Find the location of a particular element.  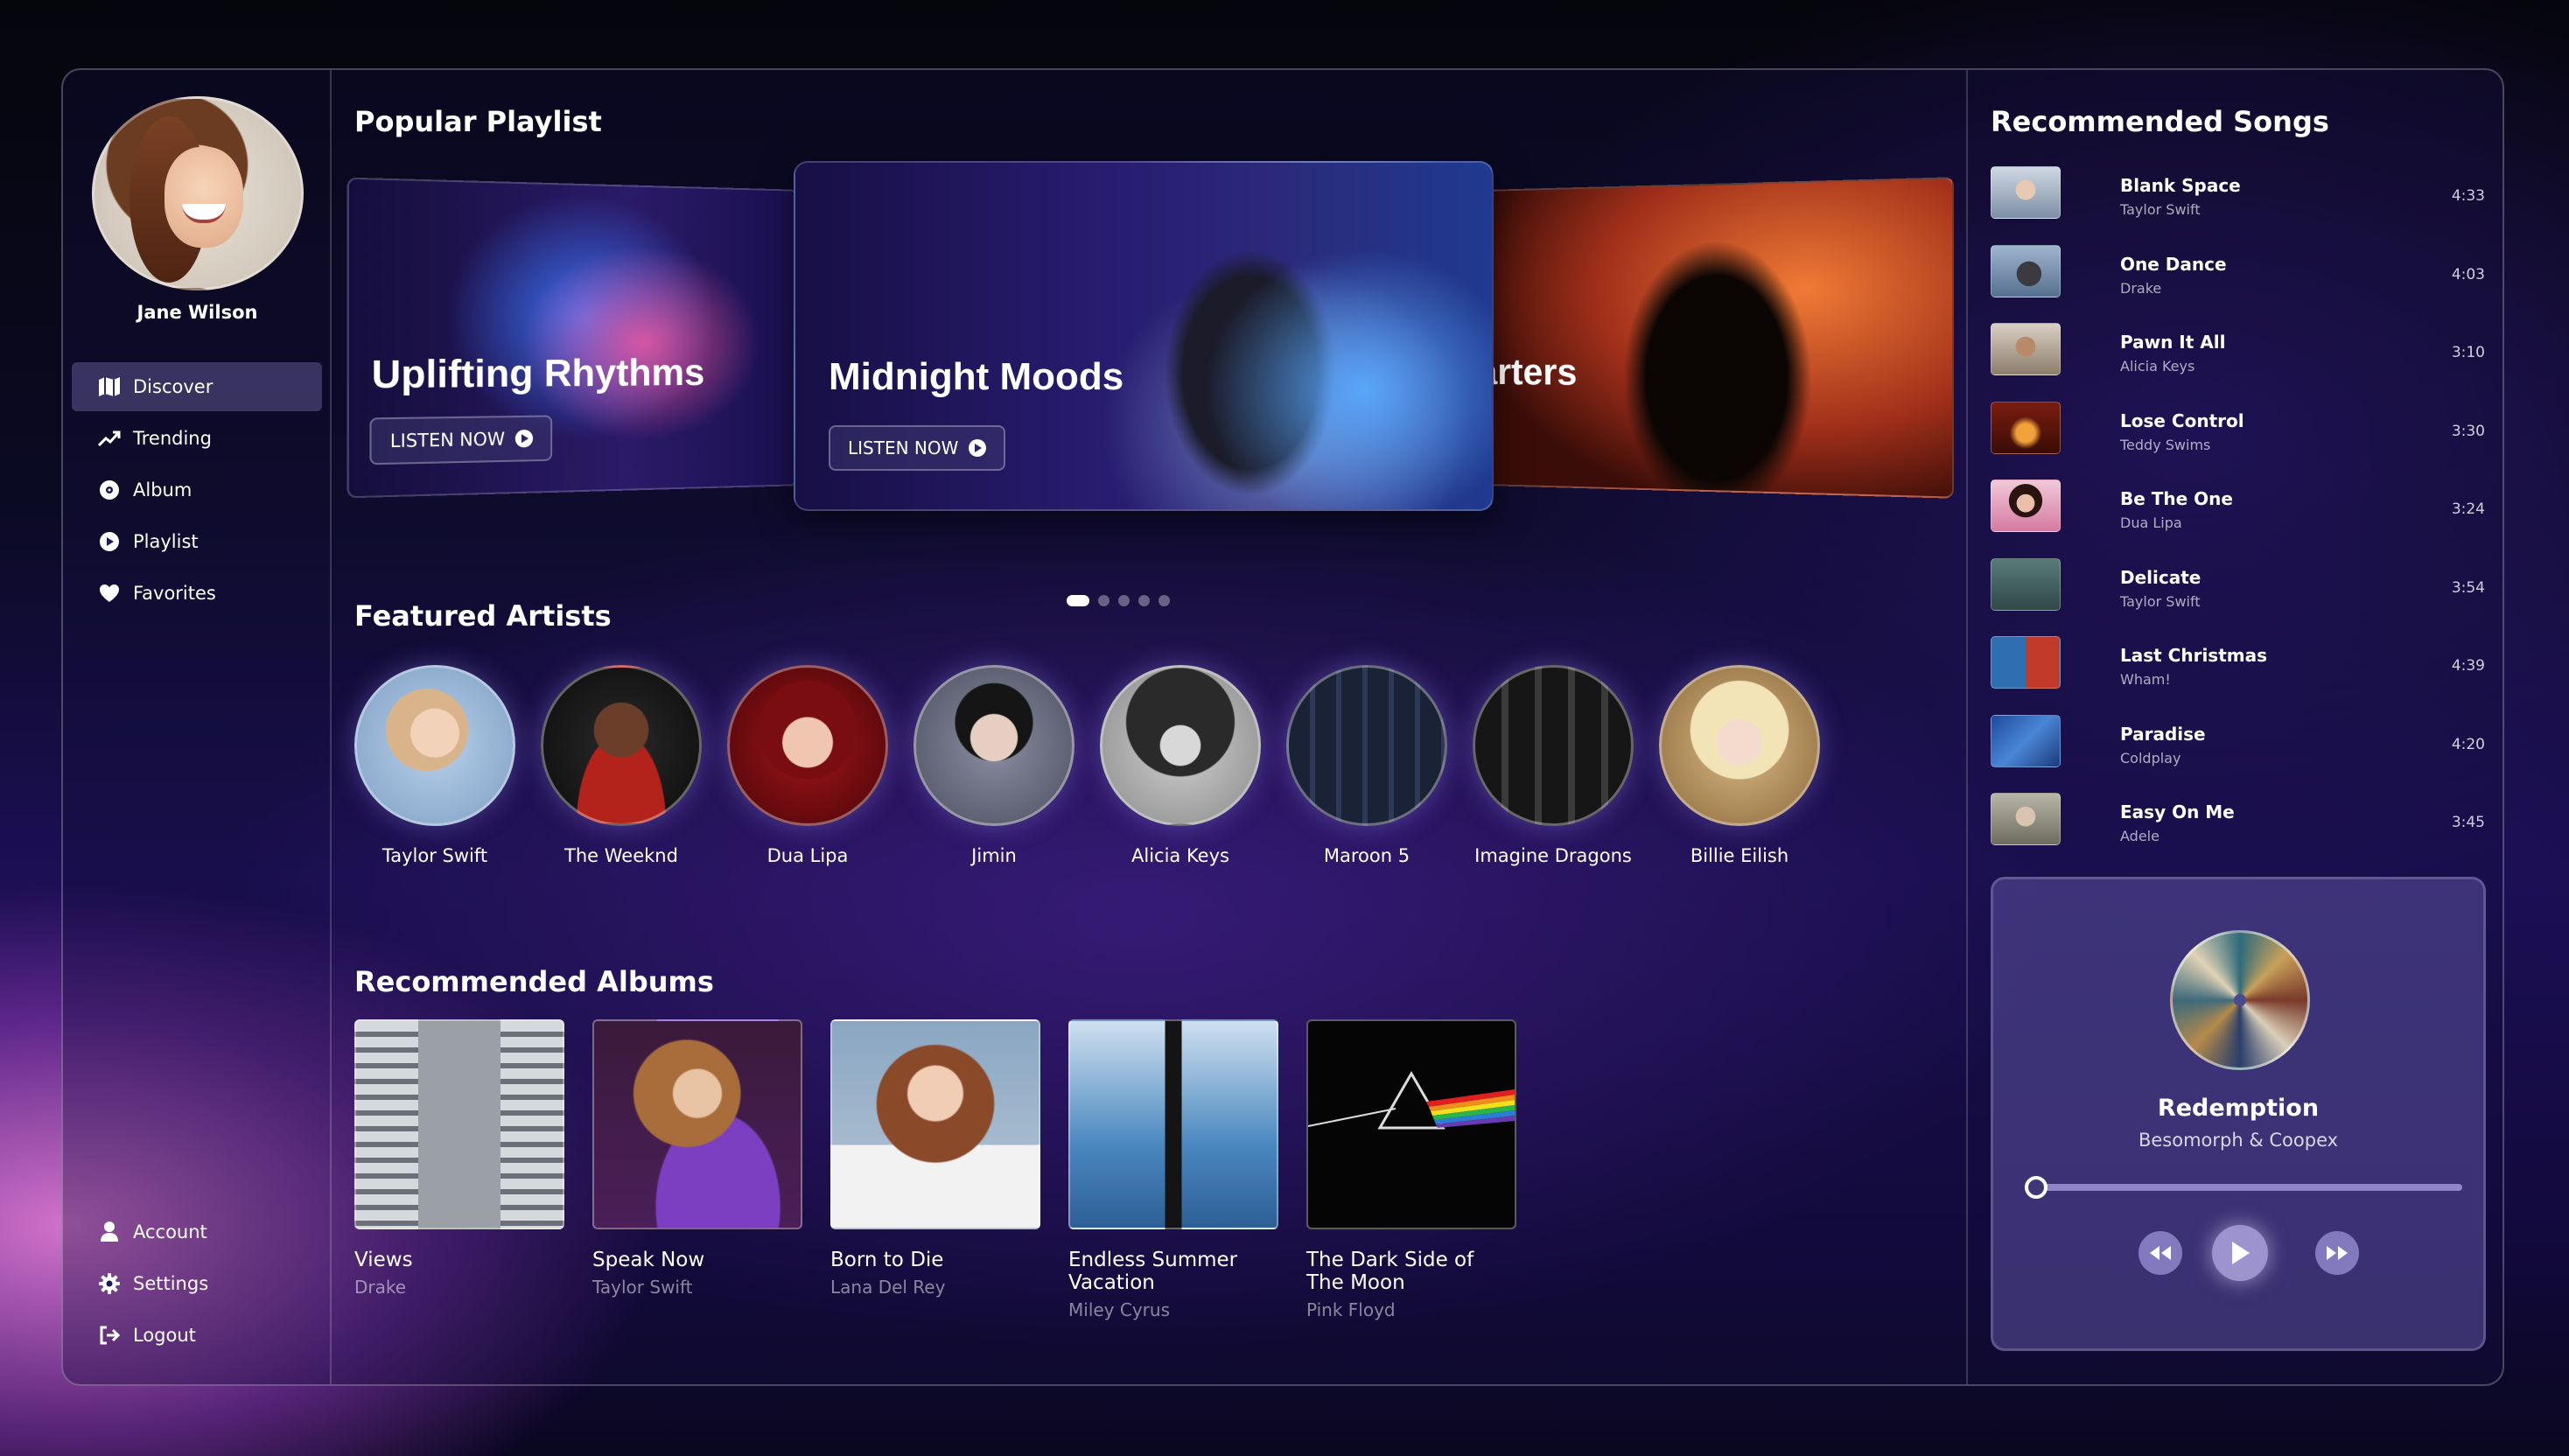

play-button is located at coordinates (2240, 1253).